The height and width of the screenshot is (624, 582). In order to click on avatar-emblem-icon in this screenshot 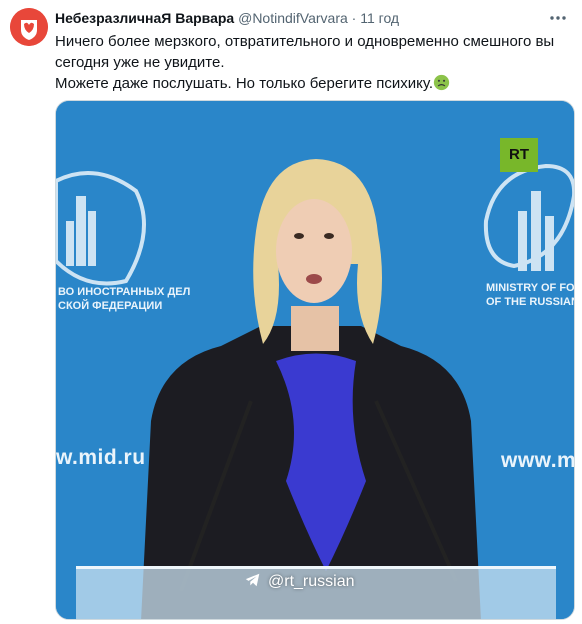, I will do `click(29, 27)`.